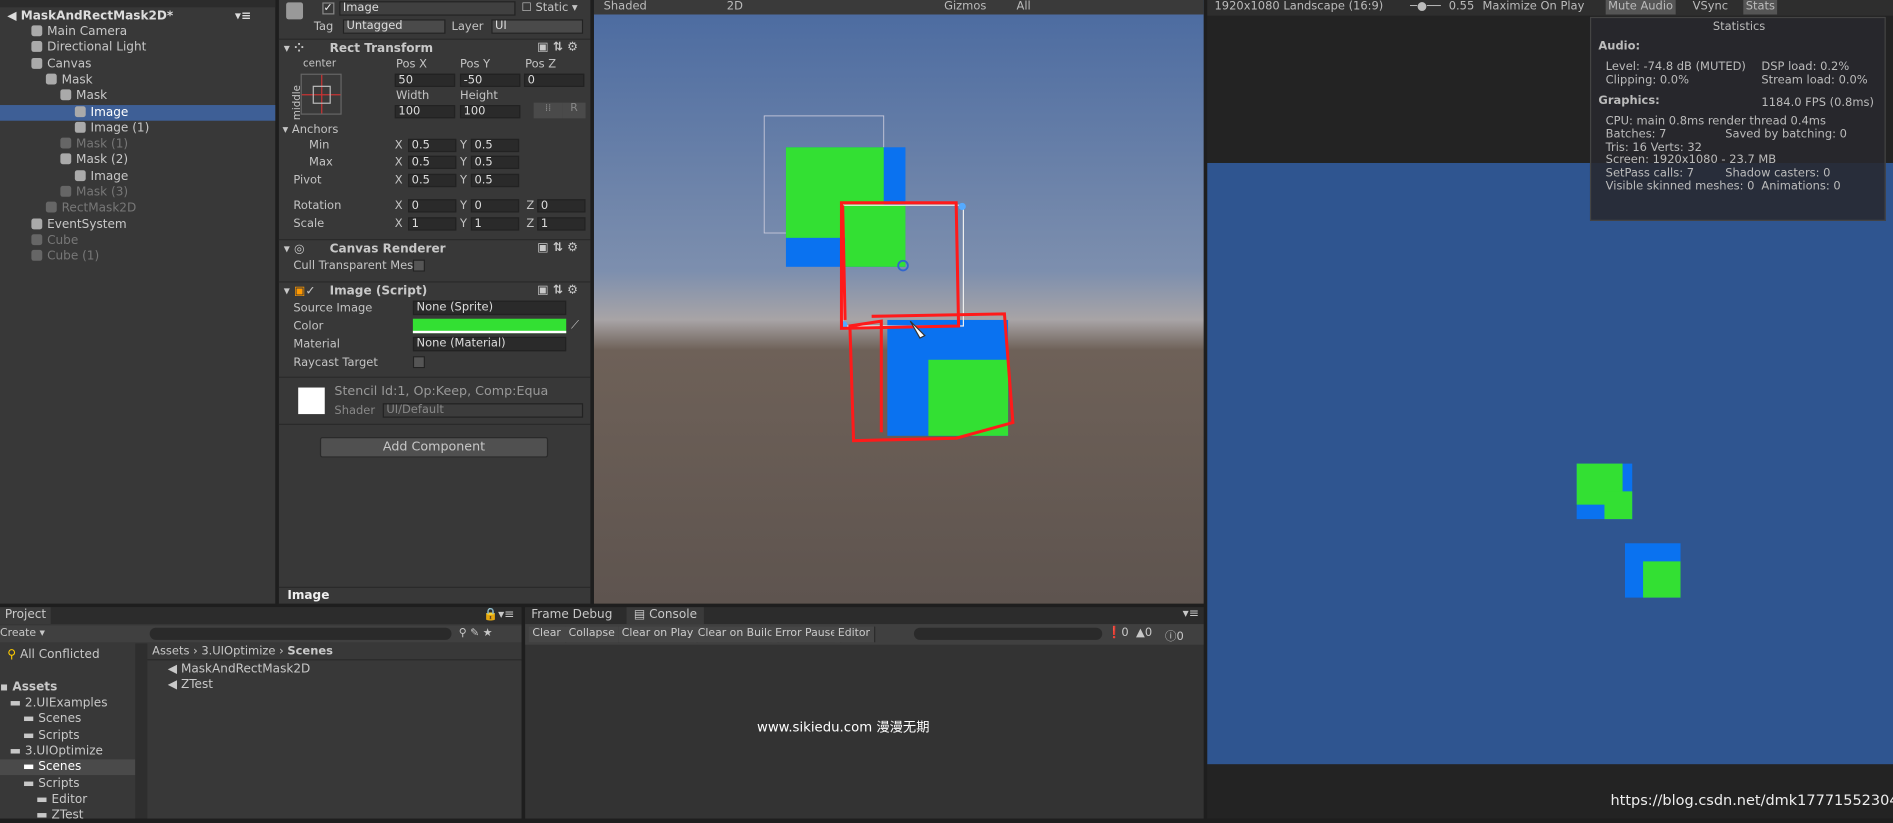 The width and height of the screenshot is (1893, 823). What do you see at coordinates (854, 634) in the screenshot?
I see `console-button: Editor` at bounding box center [854, 634].